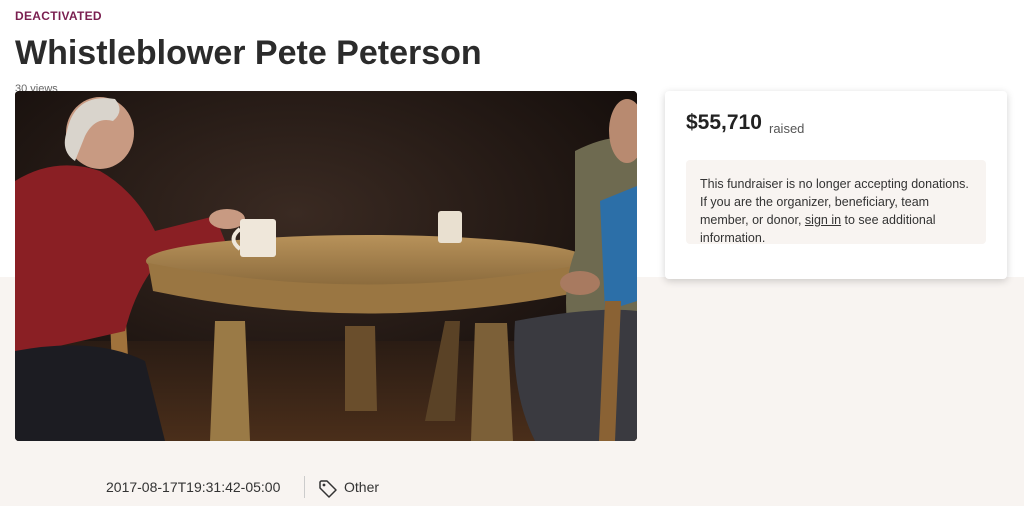  Describe the element at coordinates (328, 489) in the screenshot. I see `tag-icon` at that location.